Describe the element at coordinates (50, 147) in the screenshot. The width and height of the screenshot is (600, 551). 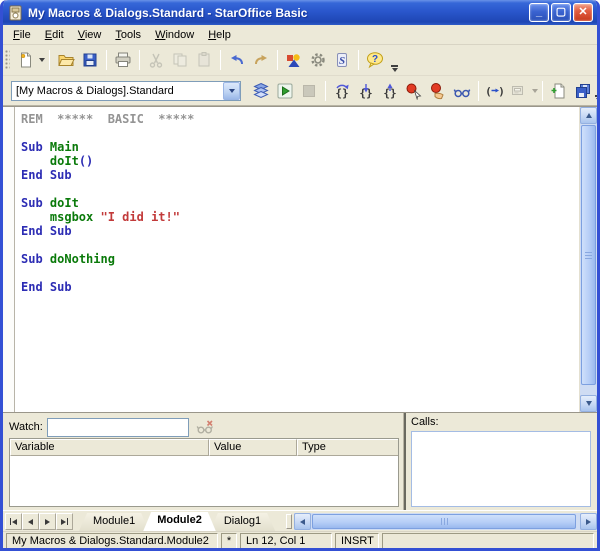
I see `code-line: Sub Main` at that location.